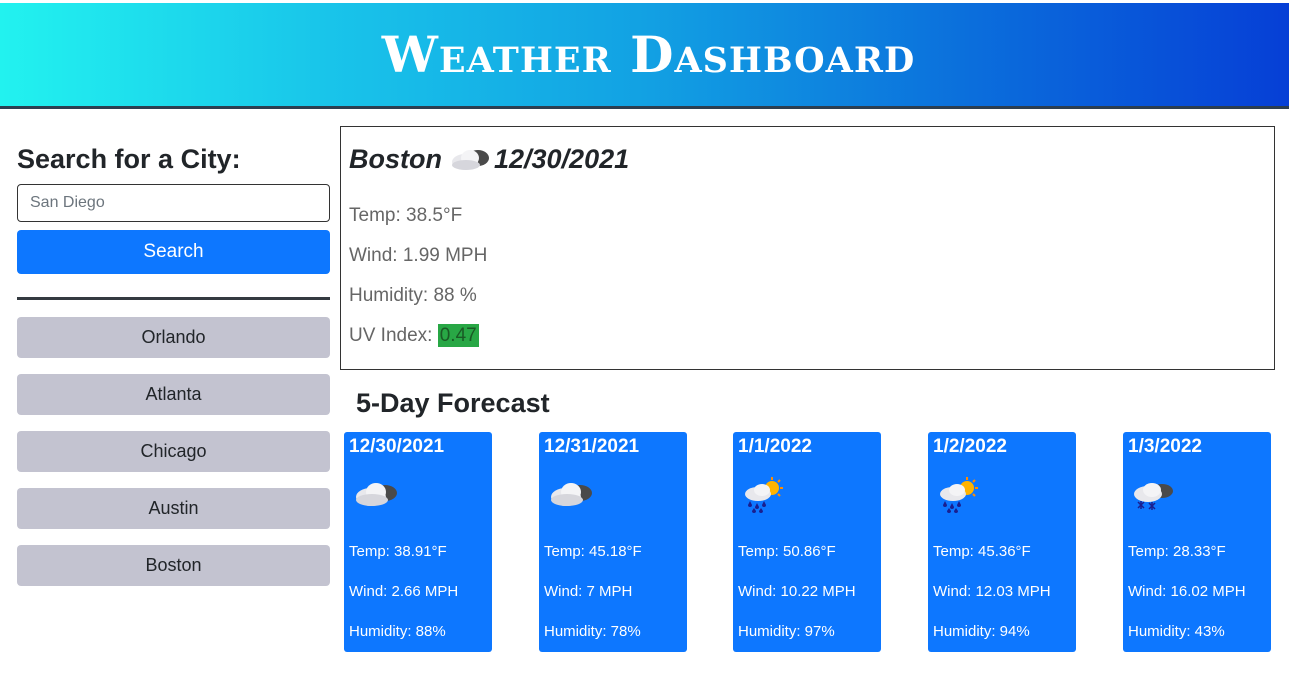  Describe the element at coordinates (775, 446) in the screenshot. I see `forecast-date: 1/1/2022` at that location.